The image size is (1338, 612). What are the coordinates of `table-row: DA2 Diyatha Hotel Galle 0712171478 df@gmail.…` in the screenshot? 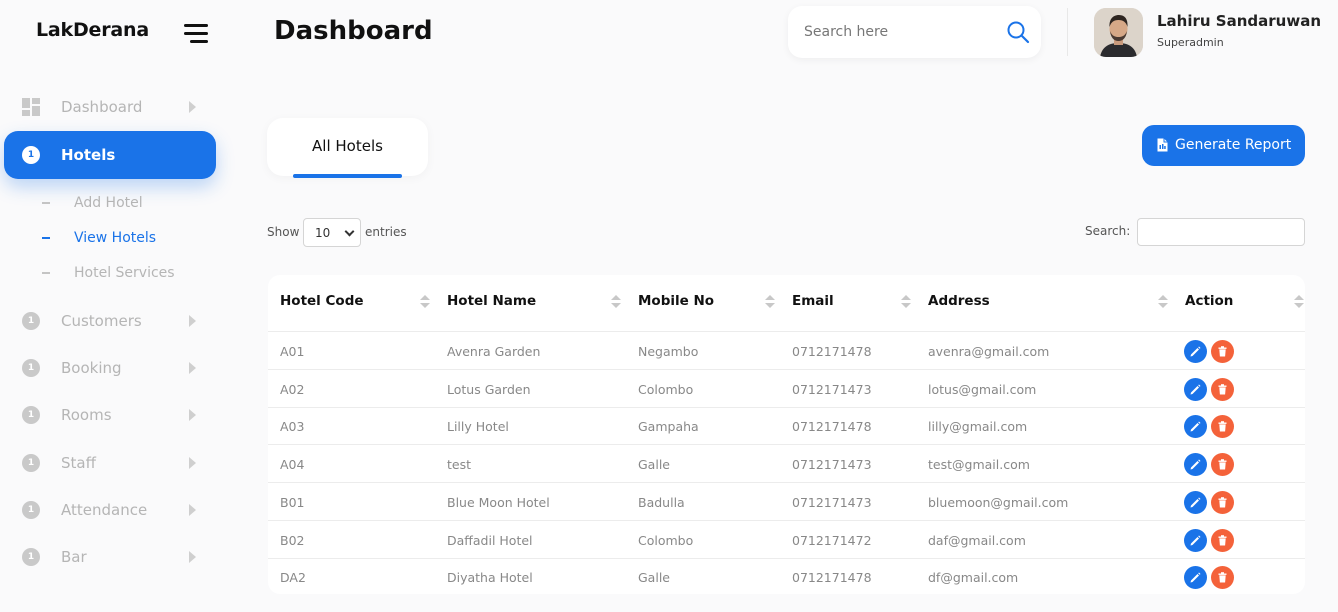 It's located at (786, 576).